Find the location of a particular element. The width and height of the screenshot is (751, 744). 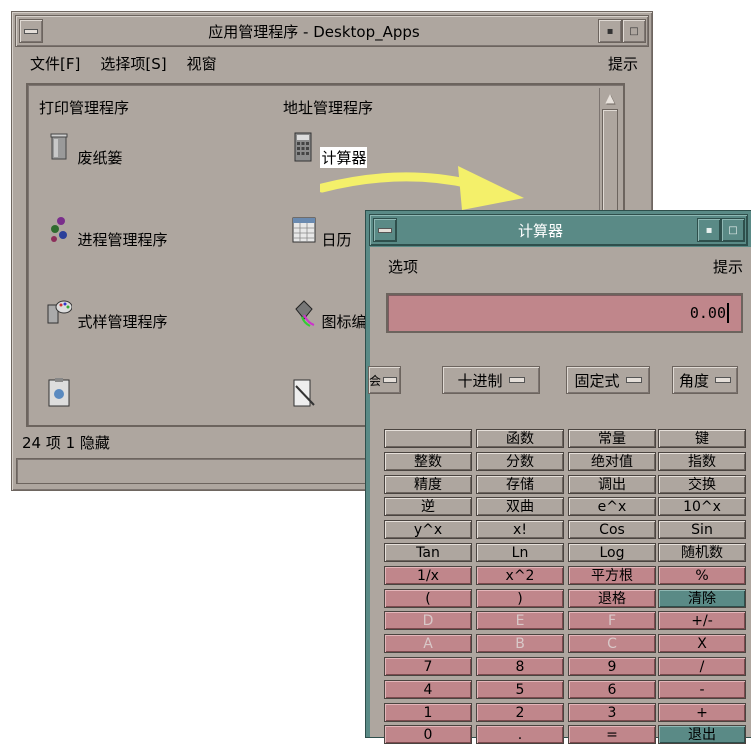

calc-key: / is located at coordinates (702, 666).